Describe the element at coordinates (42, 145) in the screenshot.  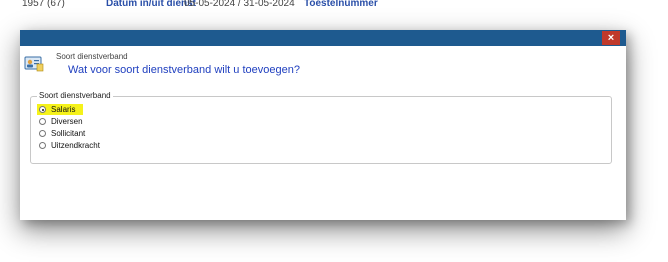
I see `radio-uitzendkracht` at that location.